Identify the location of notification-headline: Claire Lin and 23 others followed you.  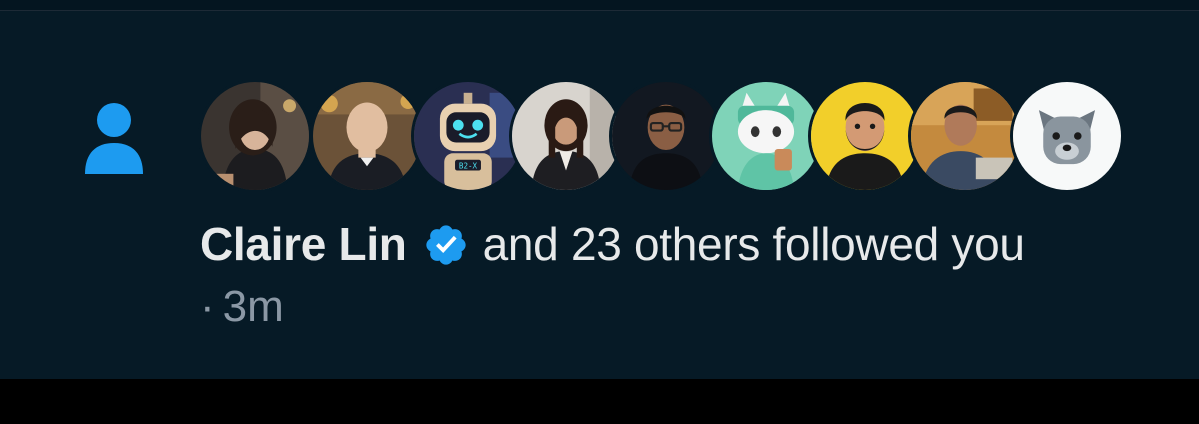
(695, 244).